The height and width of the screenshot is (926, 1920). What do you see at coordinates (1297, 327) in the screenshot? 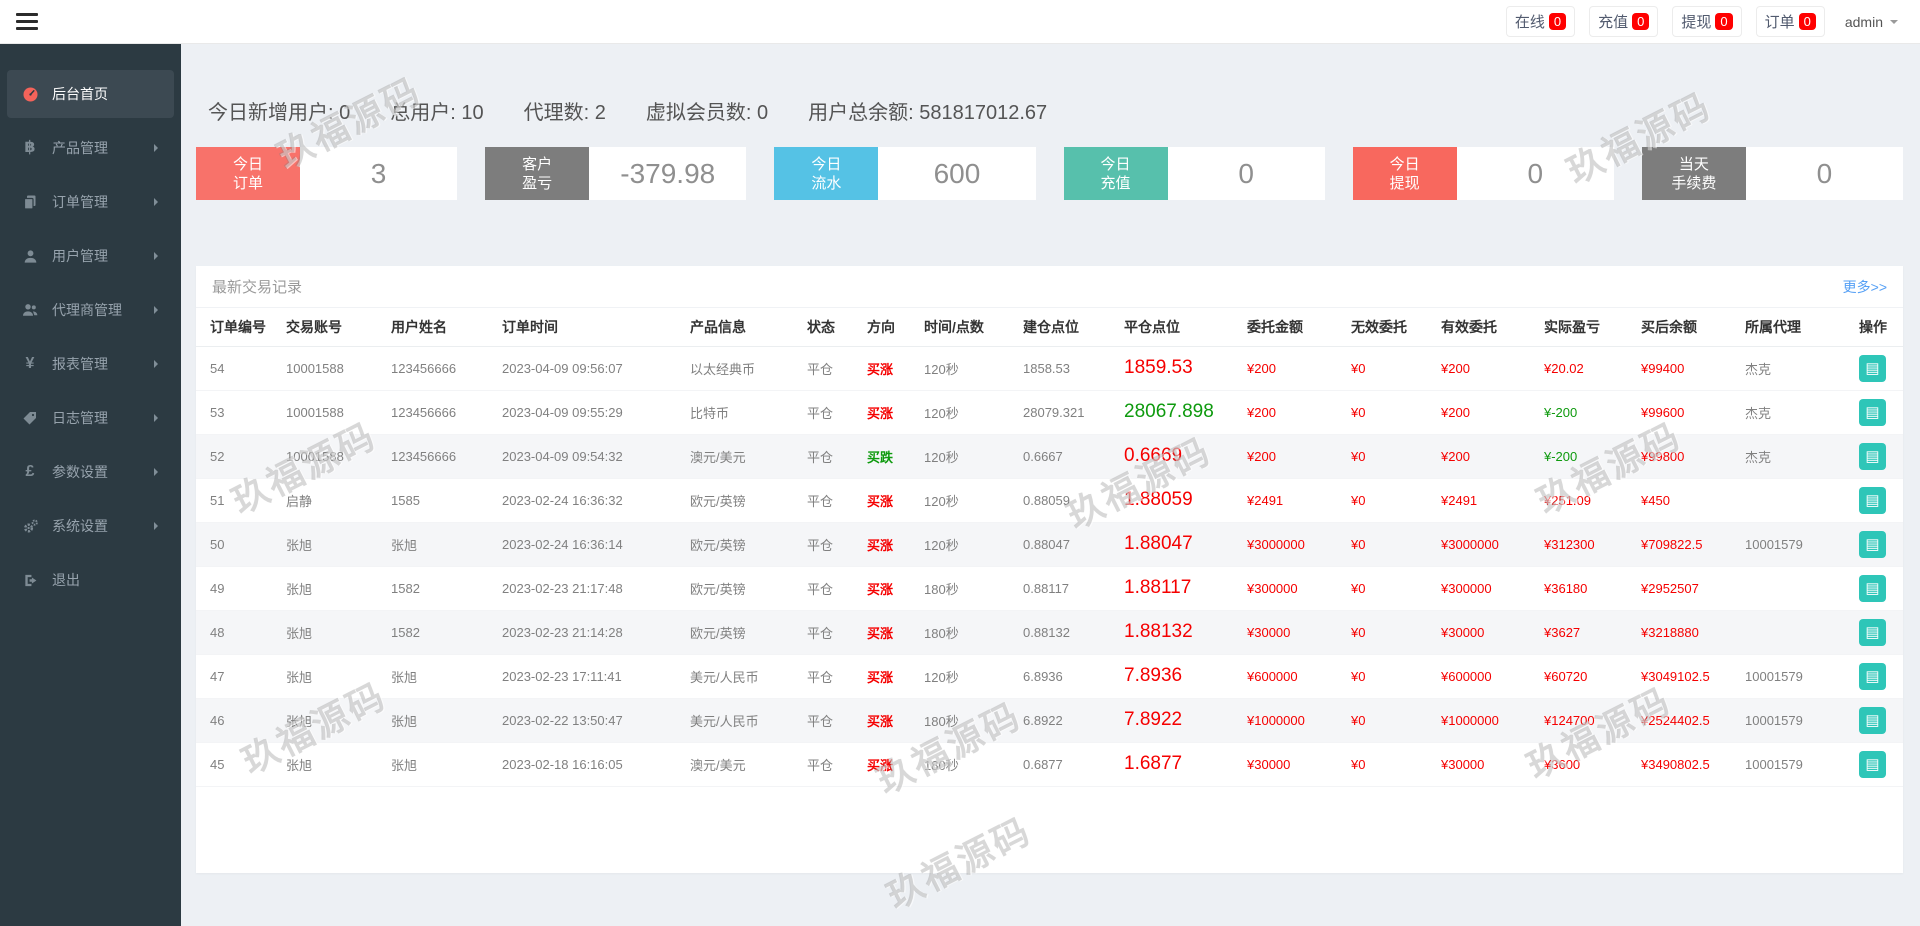
I see `column-header: 委托金额` at bounding box center [1297, 327].